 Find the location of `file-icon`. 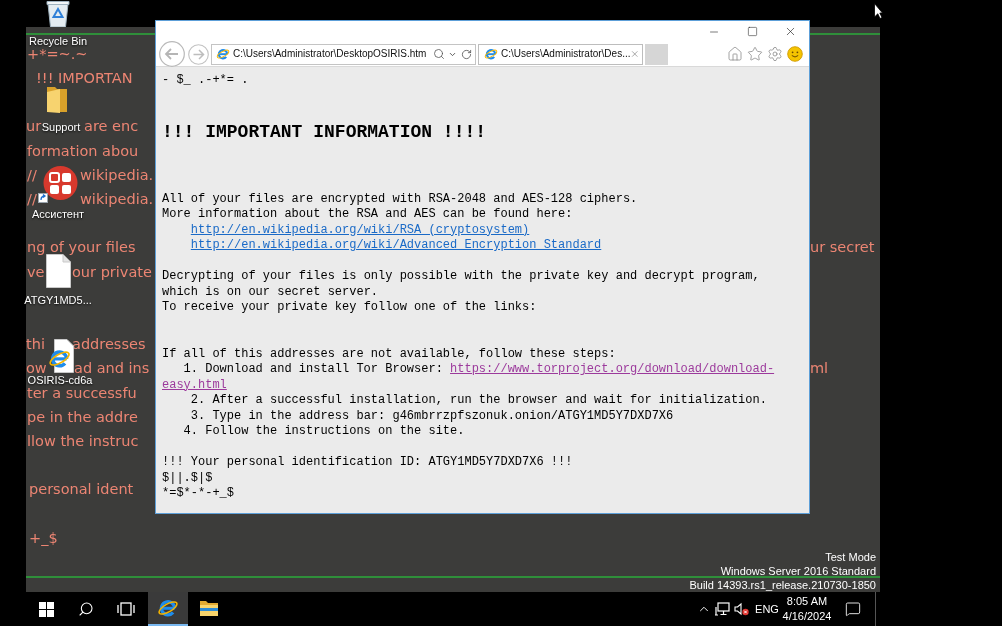

file-icon is located at coordinates (58, 271).